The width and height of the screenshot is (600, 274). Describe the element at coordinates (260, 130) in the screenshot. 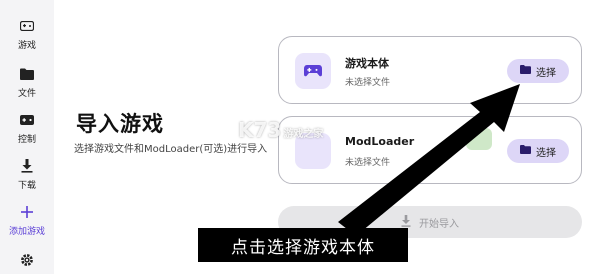

I see `watermark-text: K73` at that location.